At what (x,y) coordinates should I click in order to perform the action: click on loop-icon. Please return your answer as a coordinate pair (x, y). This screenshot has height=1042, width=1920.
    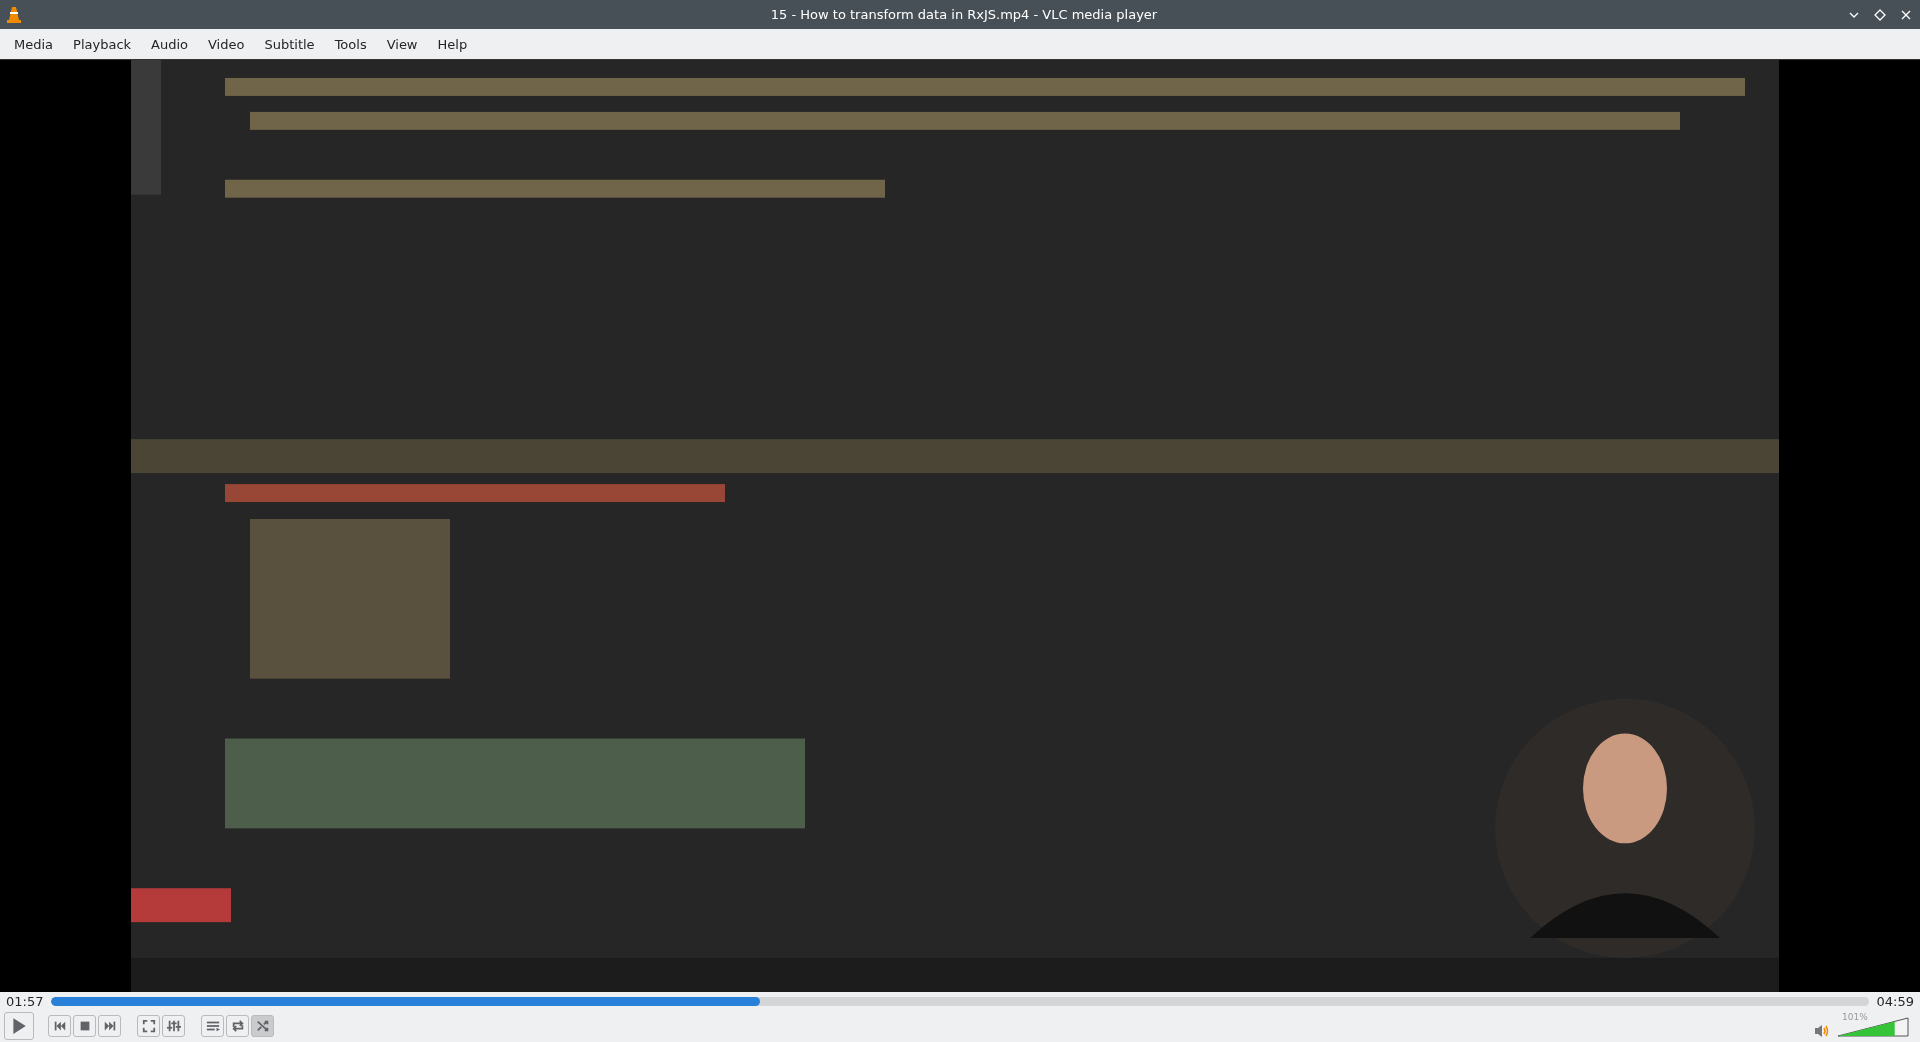
    Looking at the image, I should click on (237, 1026).